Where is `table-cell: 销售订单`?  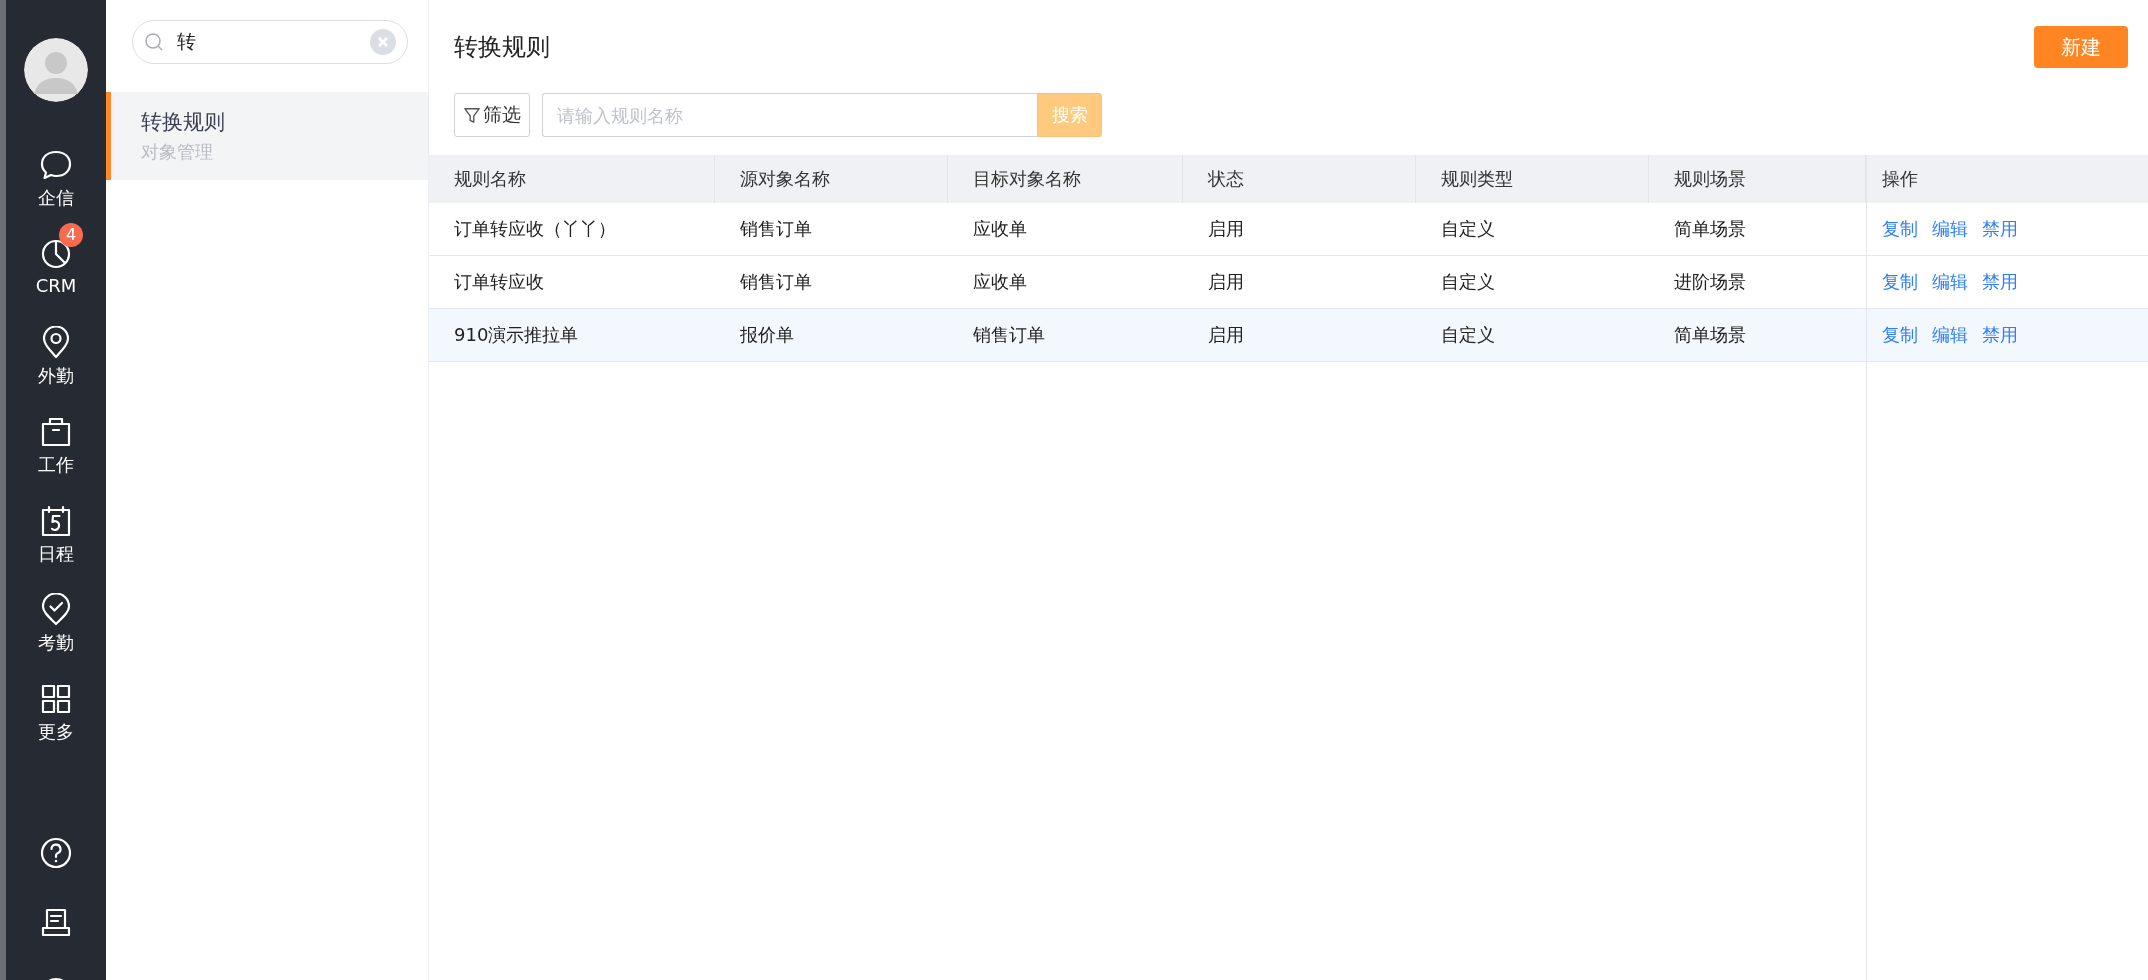
table-cell: 销售订单 is located at coordinates (1065, 335).